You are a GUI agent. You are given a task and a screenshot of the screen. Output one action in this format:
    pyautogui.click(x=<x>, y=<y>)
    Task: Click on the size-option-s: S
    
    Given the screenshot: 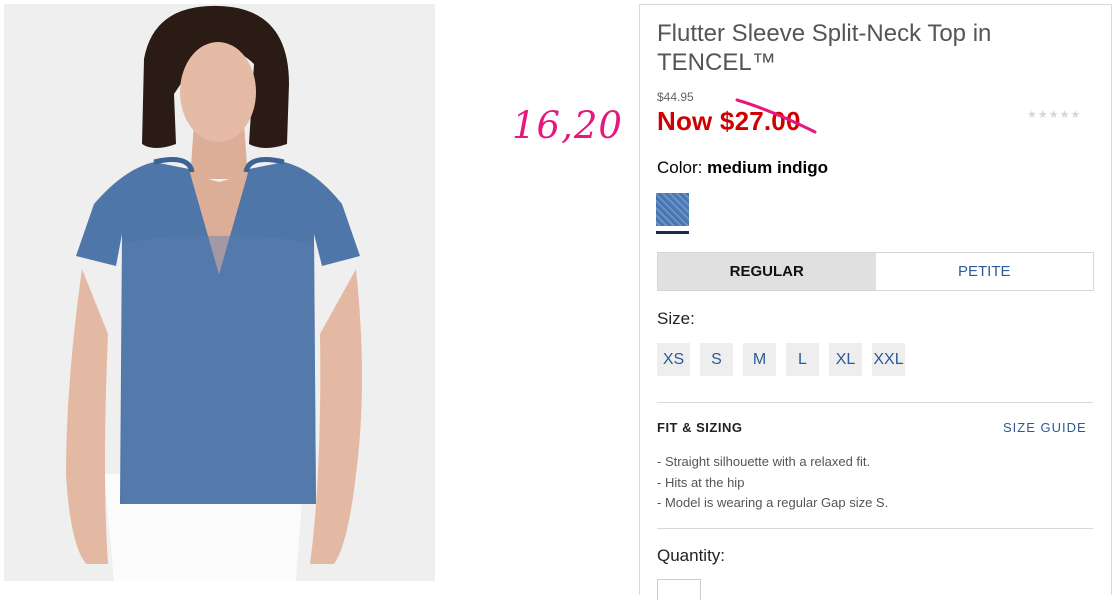 What is the action you would take?
    pyautogui.click(x=716, y=359)
    